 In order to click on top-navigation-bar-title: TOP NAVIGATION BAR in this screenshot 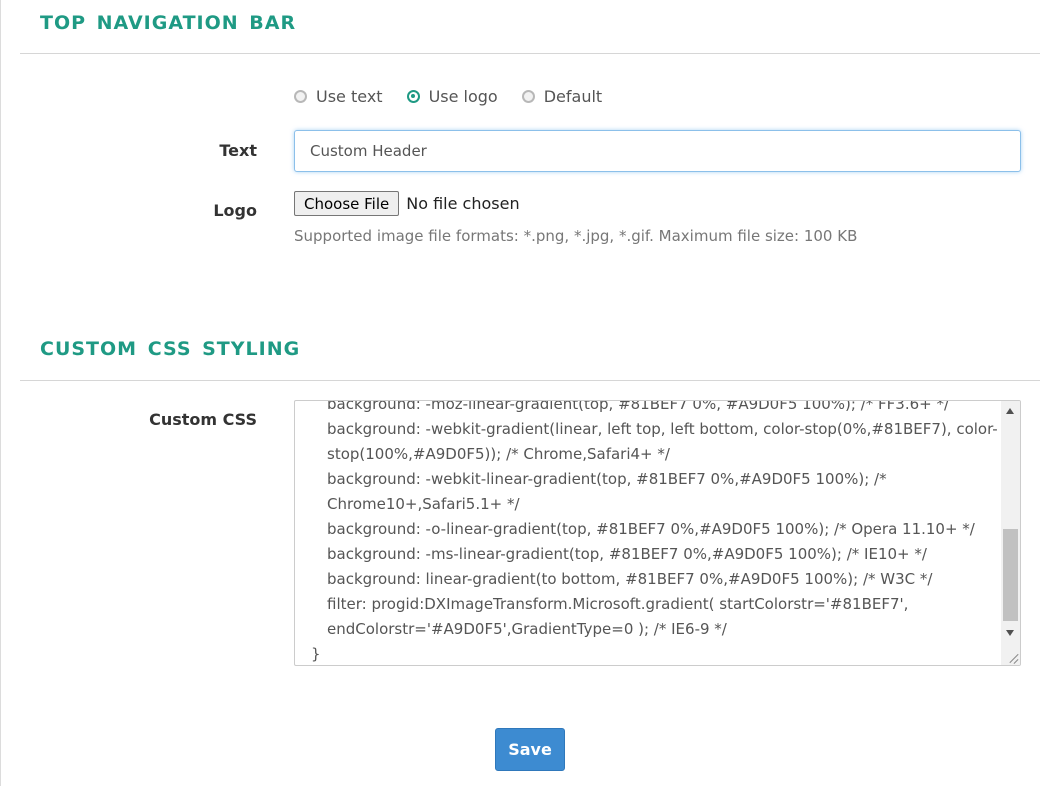, I will do `click(168, 23)`.